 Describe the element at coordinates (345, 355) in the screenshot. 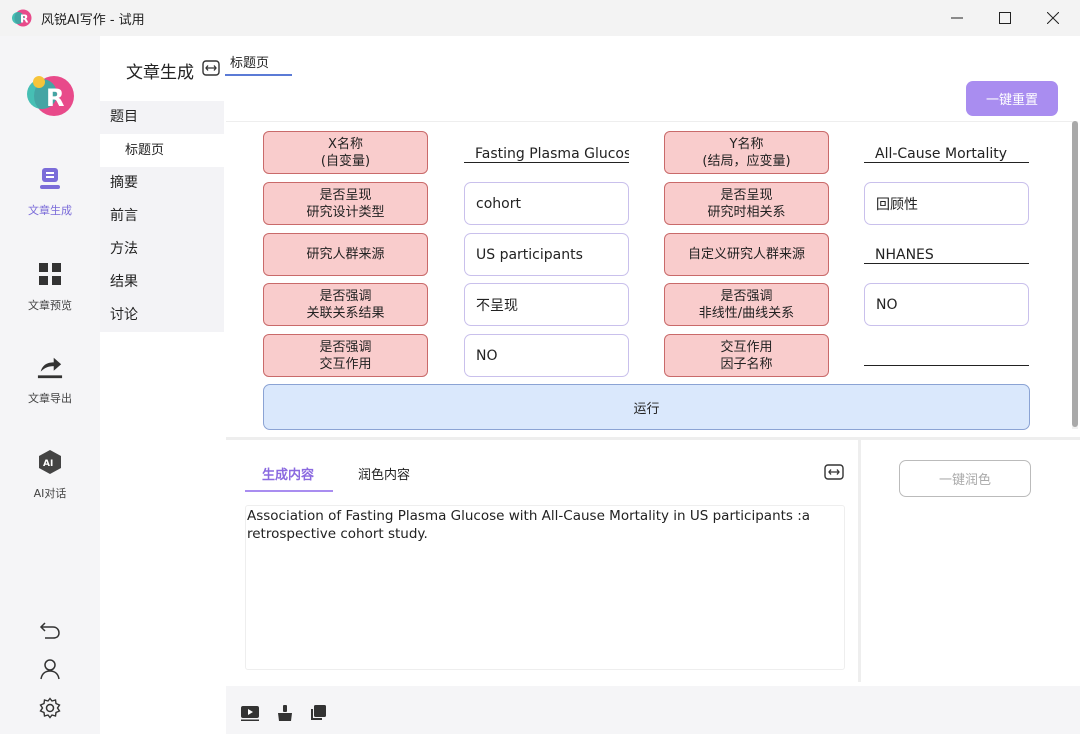

I see `interaction-emphasis-label: 是否强调 交互作用` at that location.